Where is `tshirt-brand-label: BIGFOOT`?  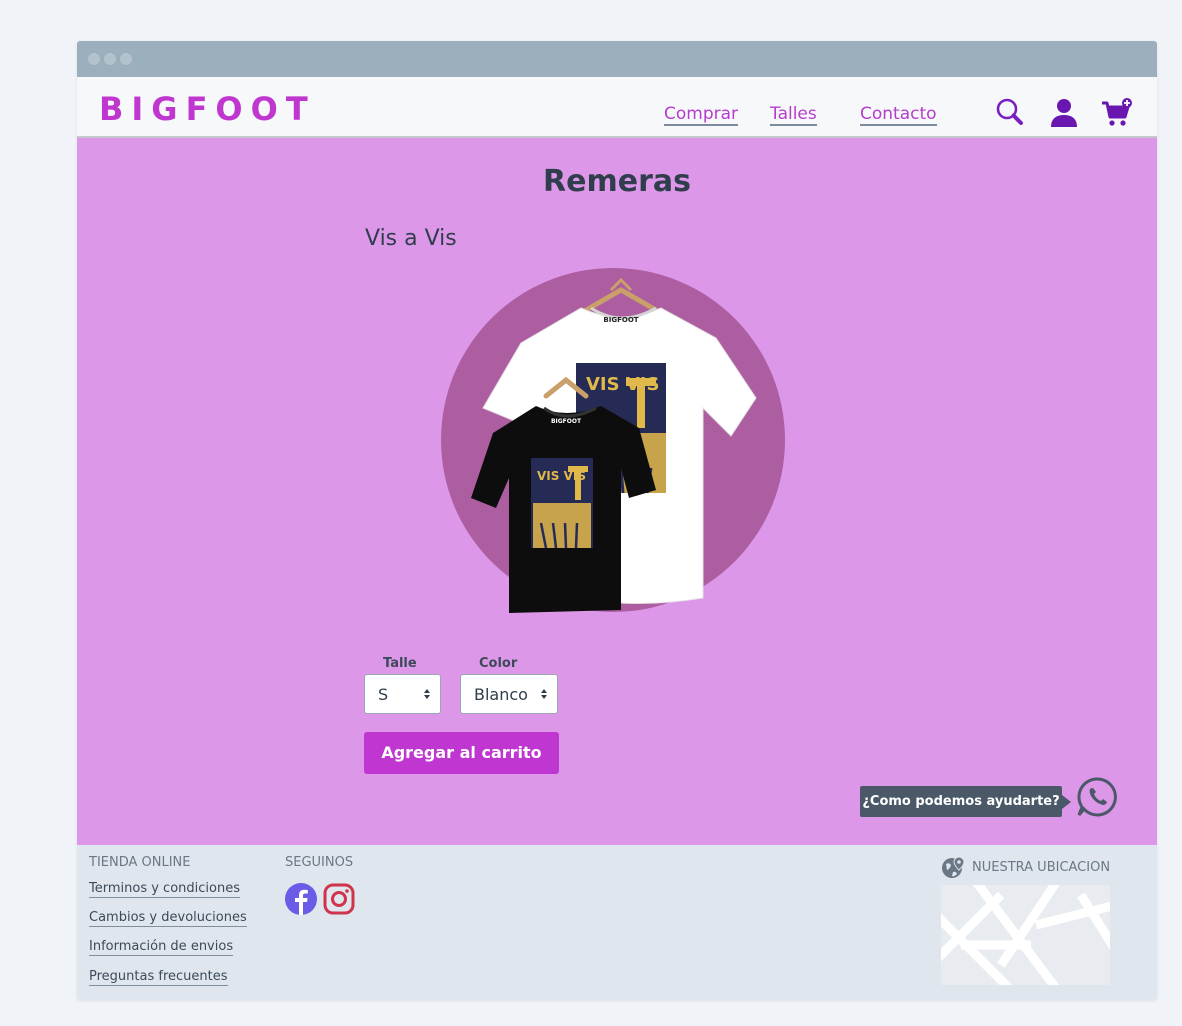 tshirt-brand-label: BIGFOOT is located at coordinates (620, 320).